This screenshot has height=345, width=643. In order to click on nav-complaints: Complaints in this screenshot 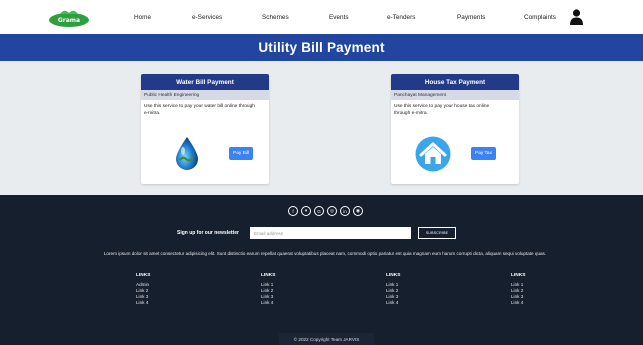, I will do `click(540, 17)`.